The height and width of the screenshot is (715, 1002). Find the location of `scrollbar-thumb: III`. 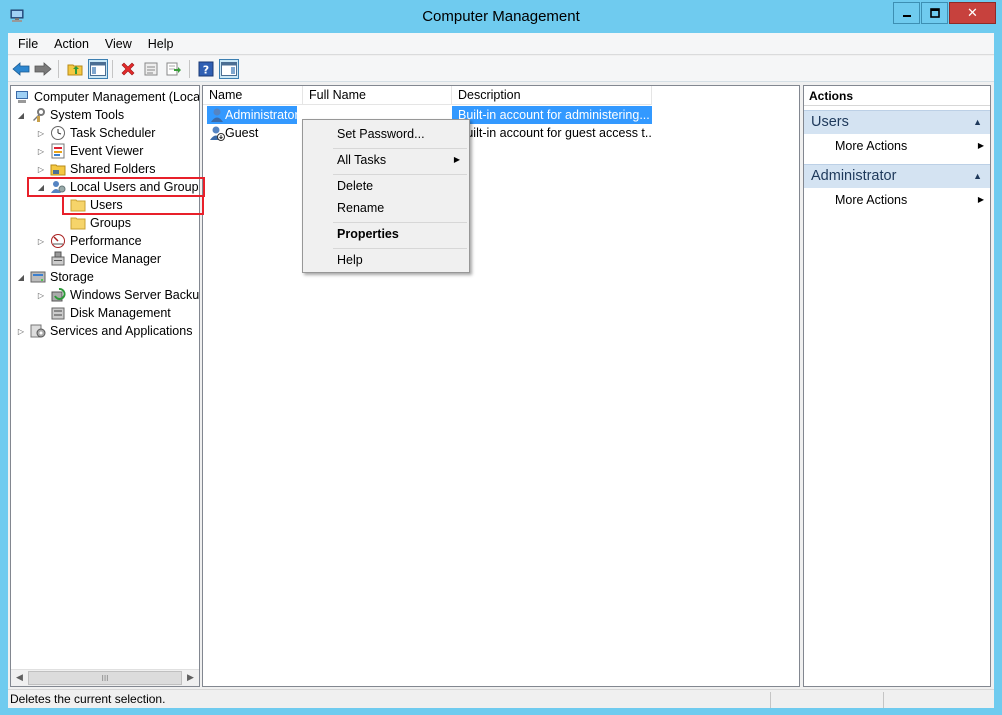

scrollbar-thumb: III is located at coordinates (105, 678).